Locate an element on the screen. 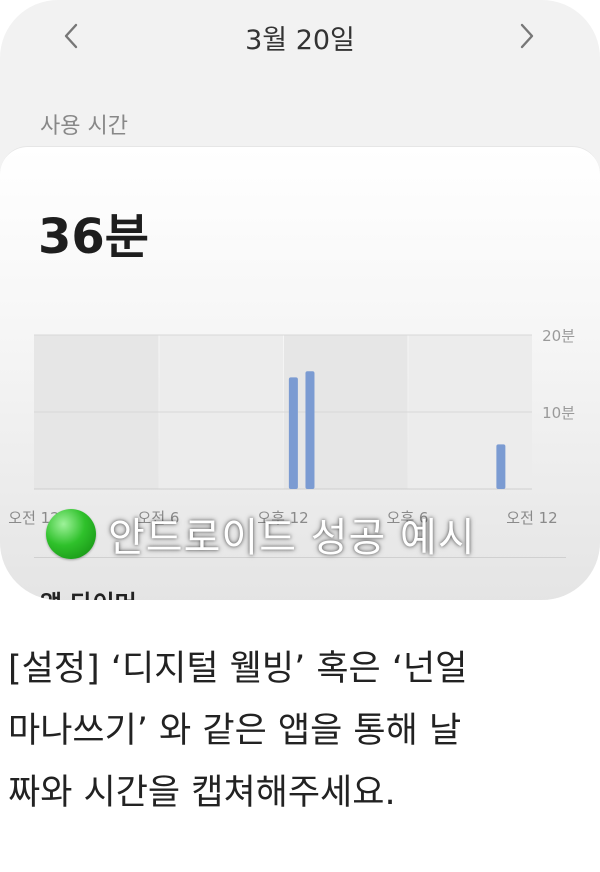  success-example-label: 안드로이드 성공 예시 is located at coordinates (261, 534).